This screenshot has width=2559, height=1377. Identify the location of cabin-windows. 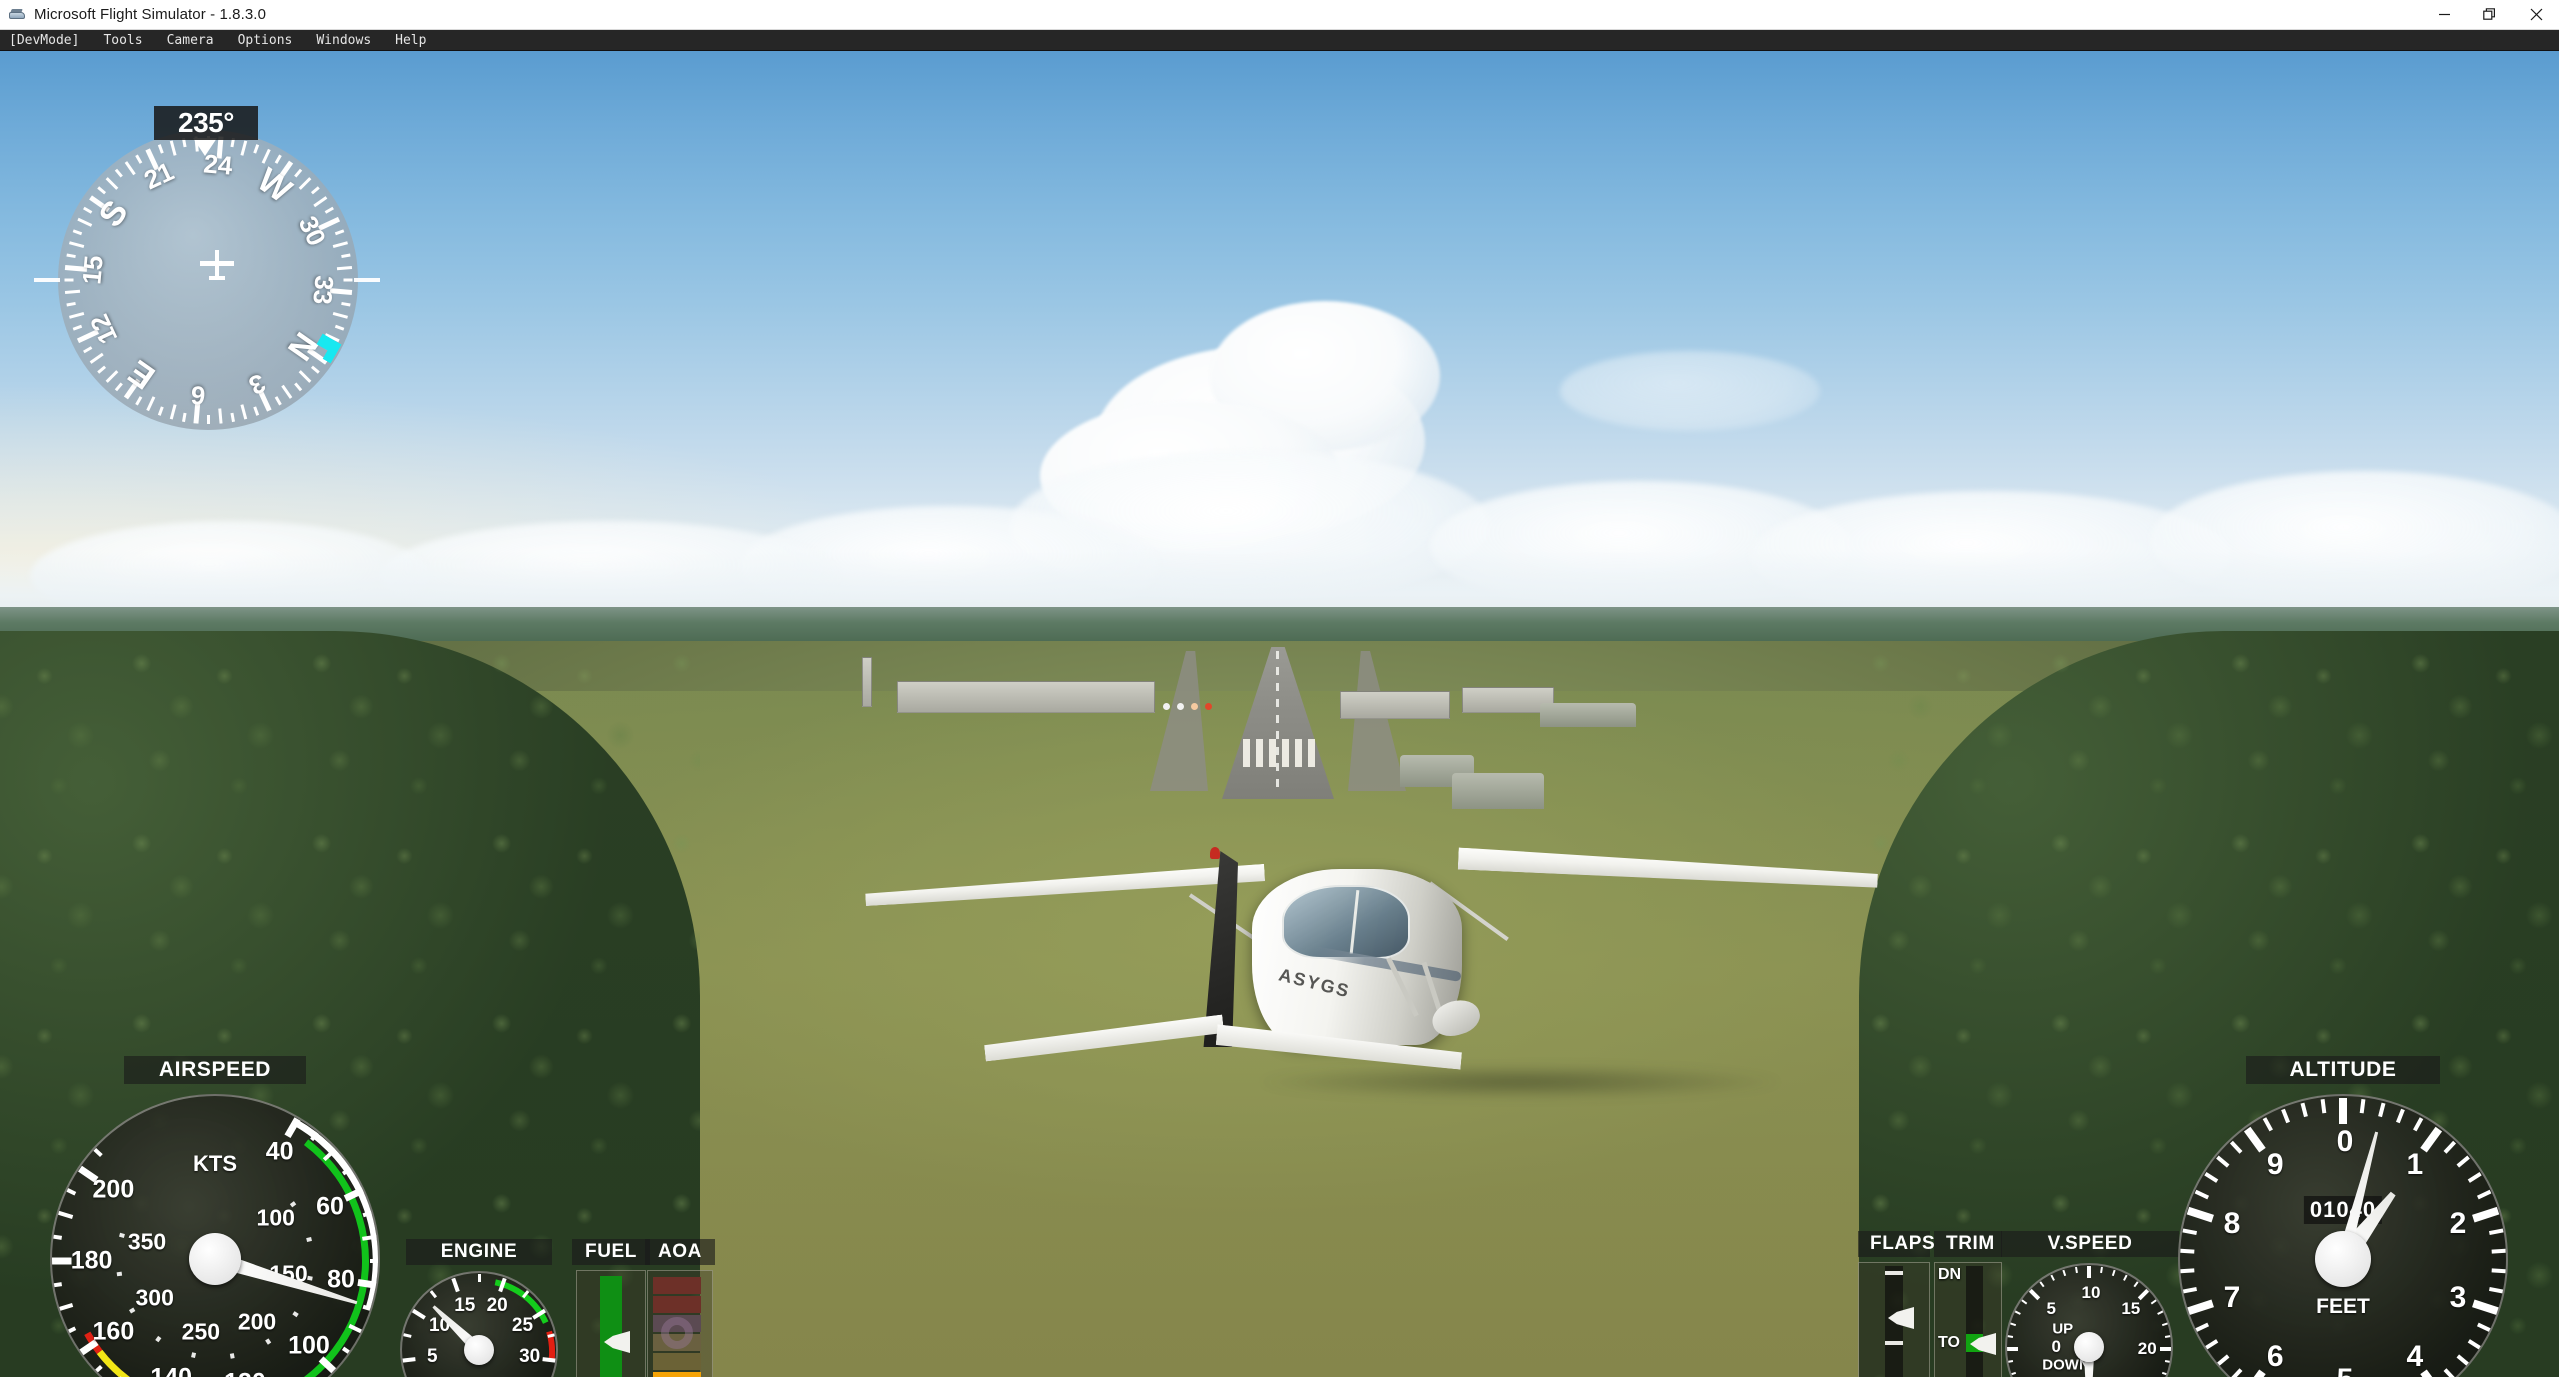
(1346, 922).